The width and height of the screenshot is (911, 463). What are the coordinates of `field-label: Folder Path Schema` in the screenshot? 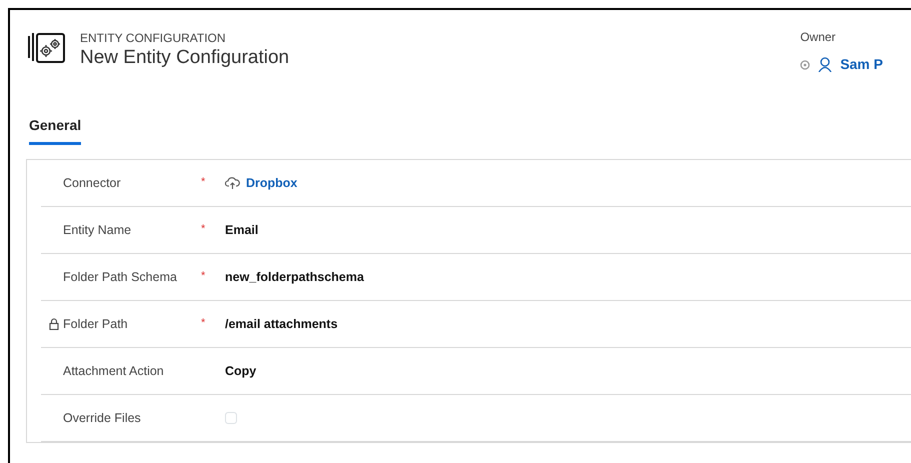 It's located at (120, 277).